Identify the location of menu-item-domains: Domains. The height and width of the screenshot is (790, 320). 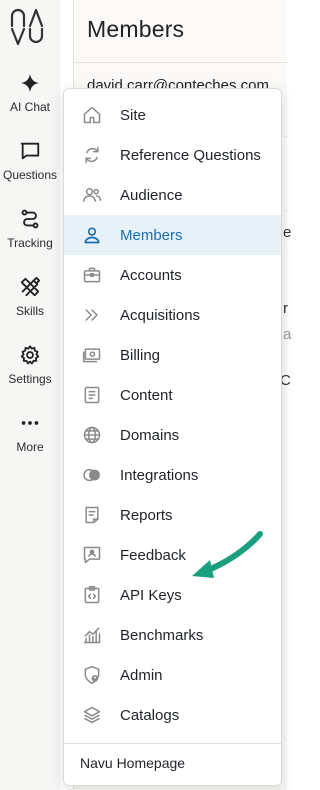
(172, 435).